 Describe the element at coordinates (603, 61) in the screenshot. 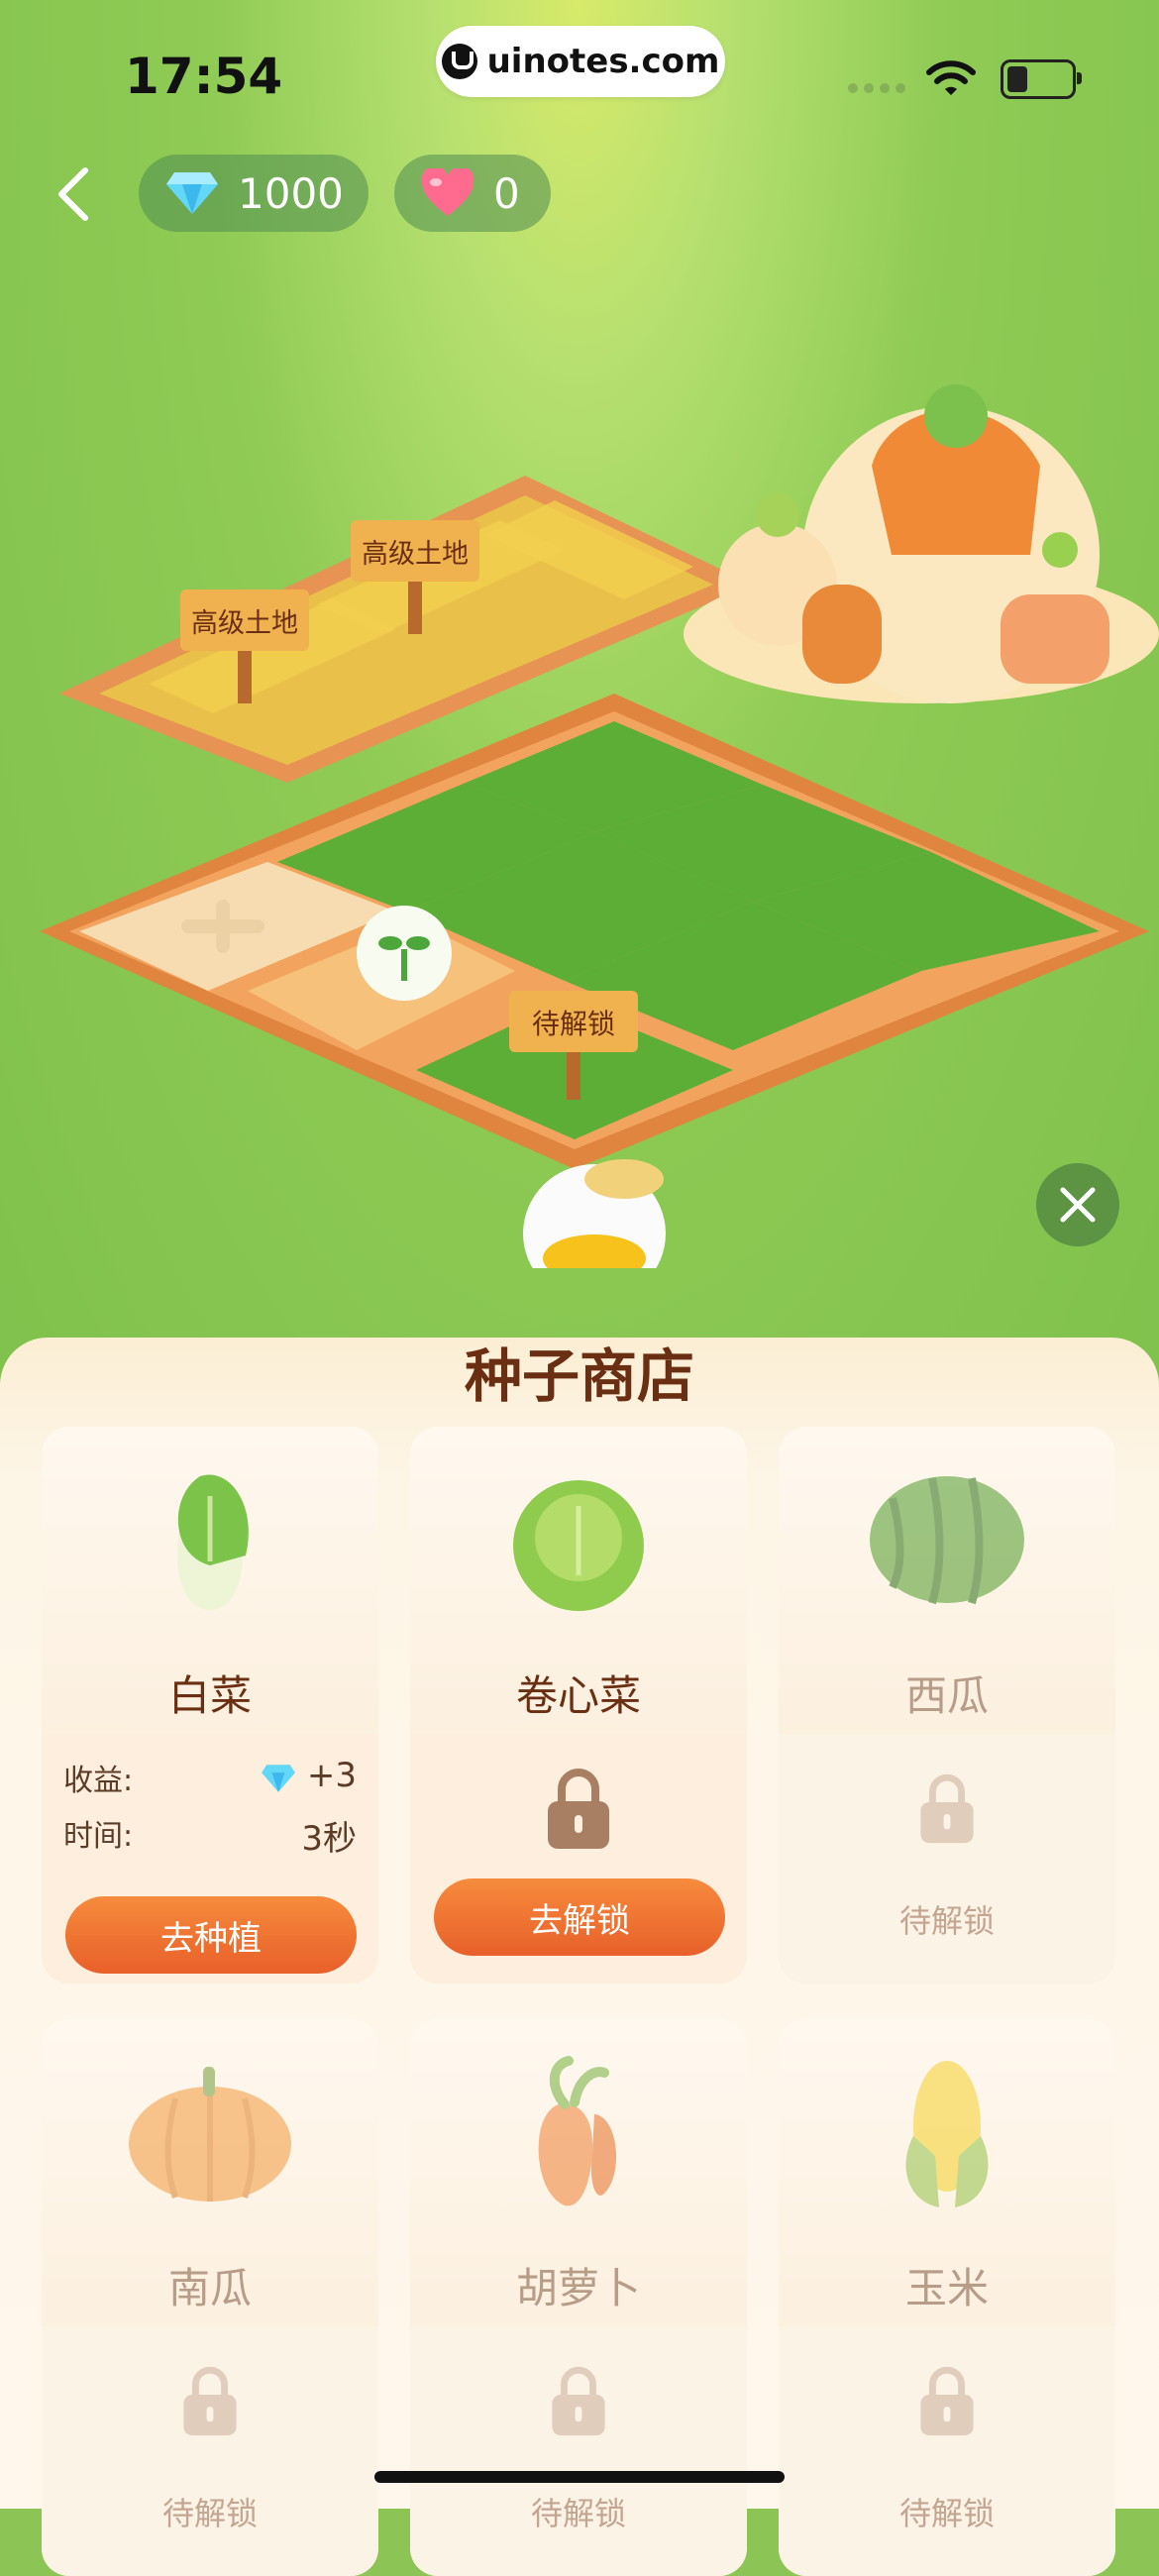

I see `url-text: uinotes.com` at that location.